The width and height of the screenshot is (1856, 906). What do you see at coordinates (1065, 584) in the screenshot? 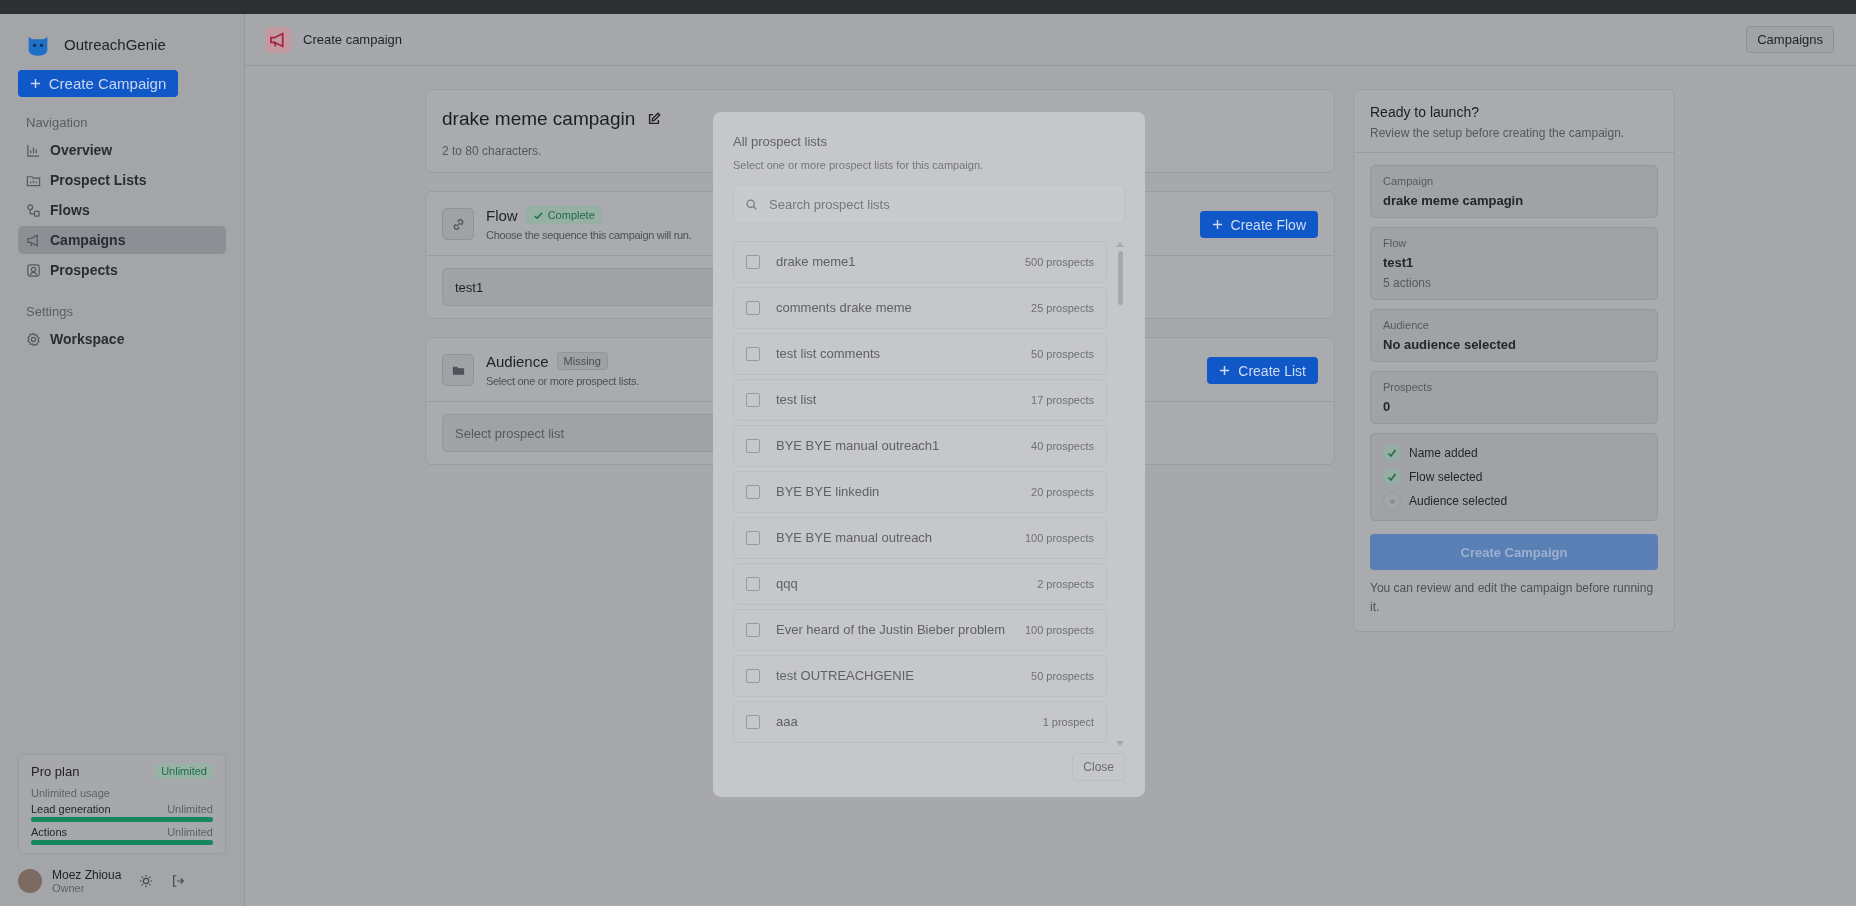
I see `prospect-count: 2 prospects` at bounding box center [1065, 584].